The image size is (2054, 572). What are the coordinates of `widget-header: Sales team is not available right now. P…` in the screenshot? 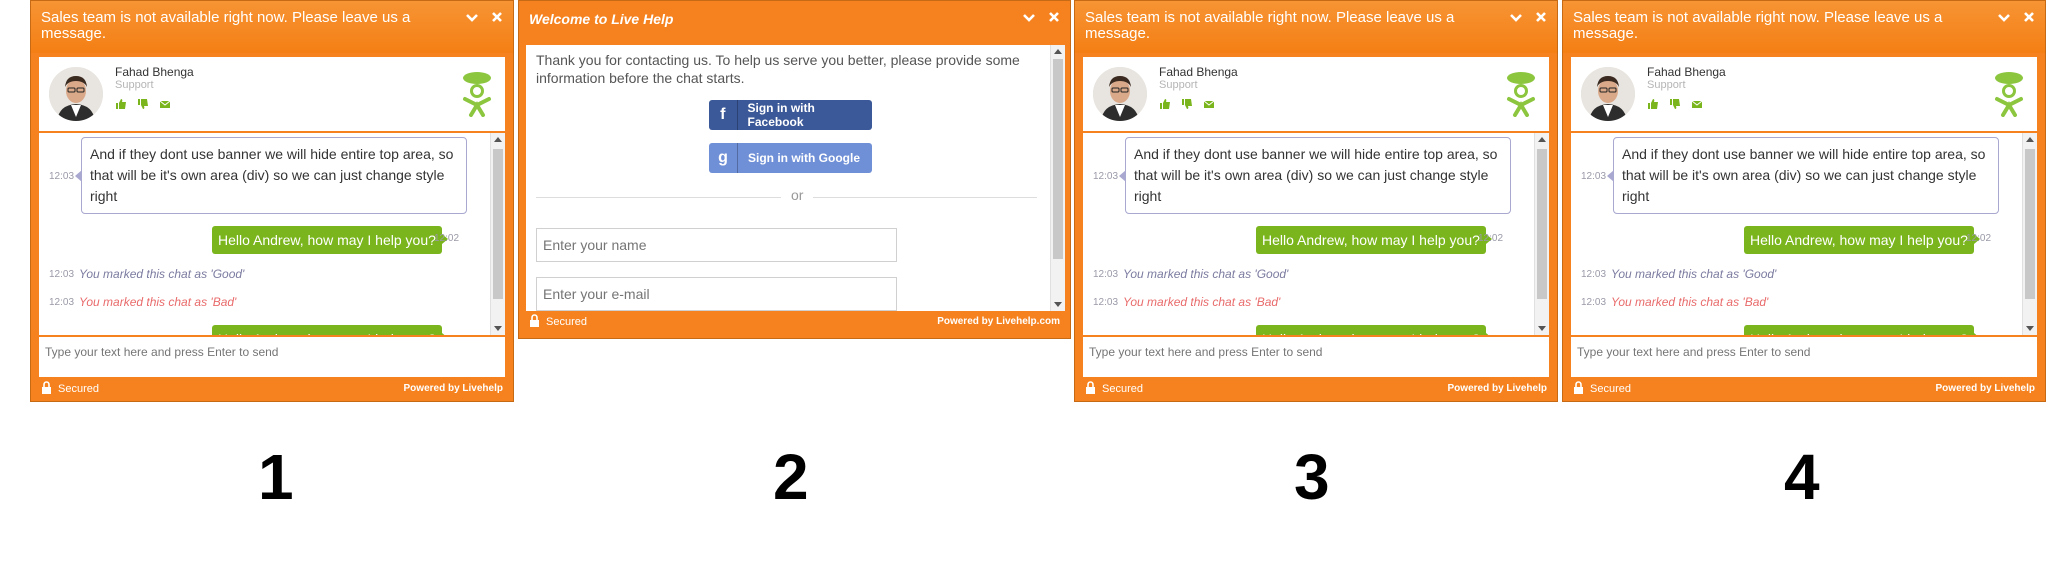 It's located at (272, 27).